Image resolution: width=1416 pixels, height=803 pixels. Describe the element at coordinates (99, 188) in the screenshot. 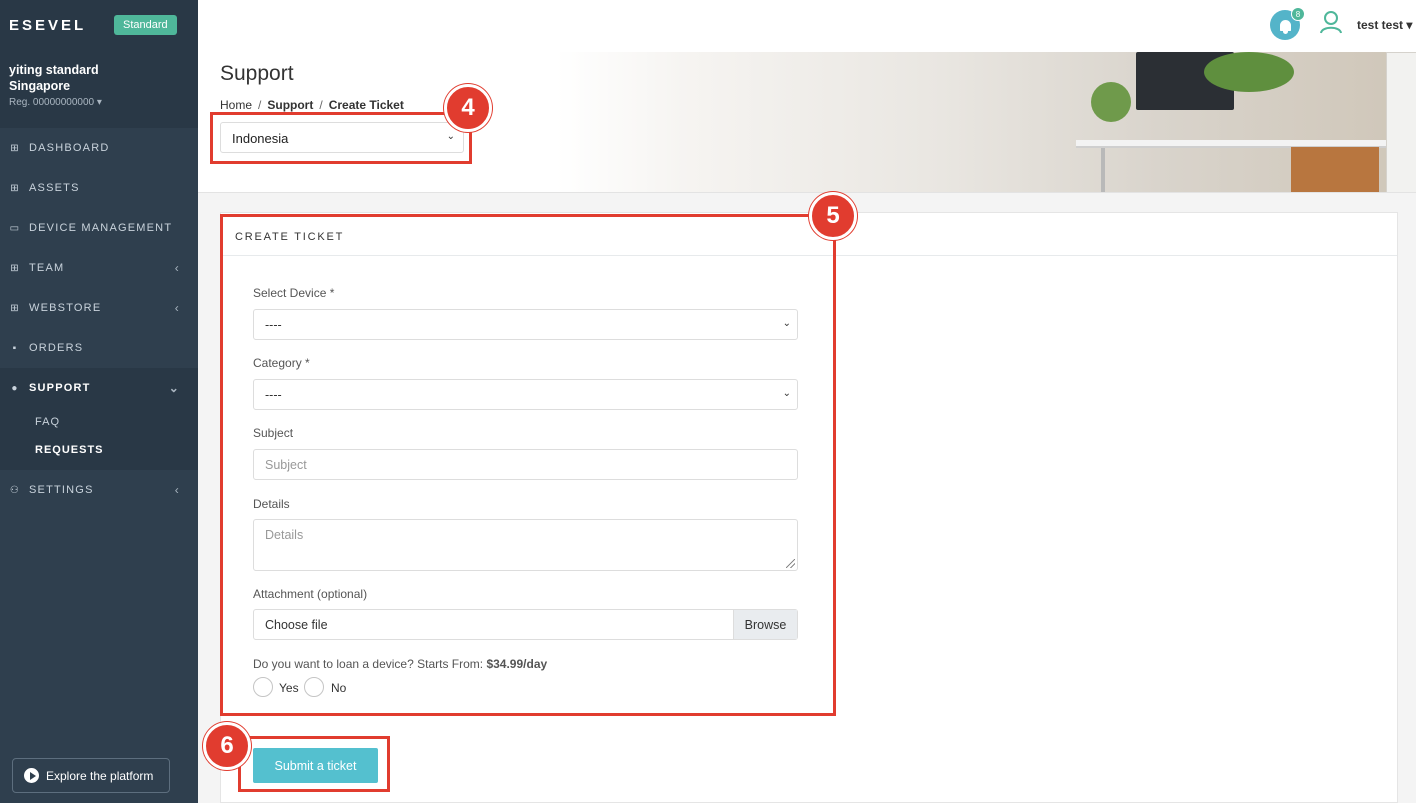

I see `sidebar-item-assets: ⊞ ASSETS` at that location.